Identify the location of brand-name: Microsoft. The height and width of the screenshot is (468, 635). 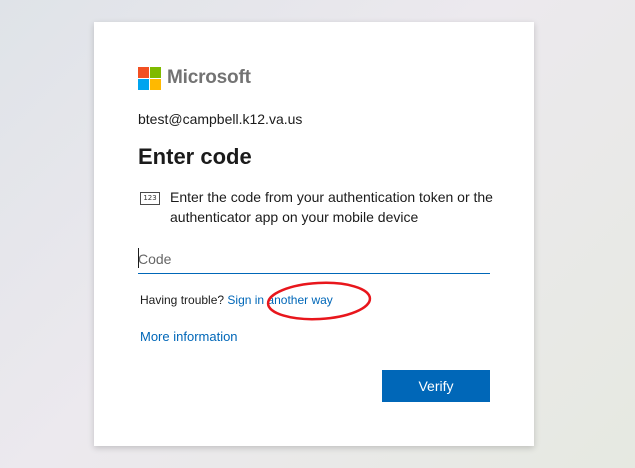
(209, 77).